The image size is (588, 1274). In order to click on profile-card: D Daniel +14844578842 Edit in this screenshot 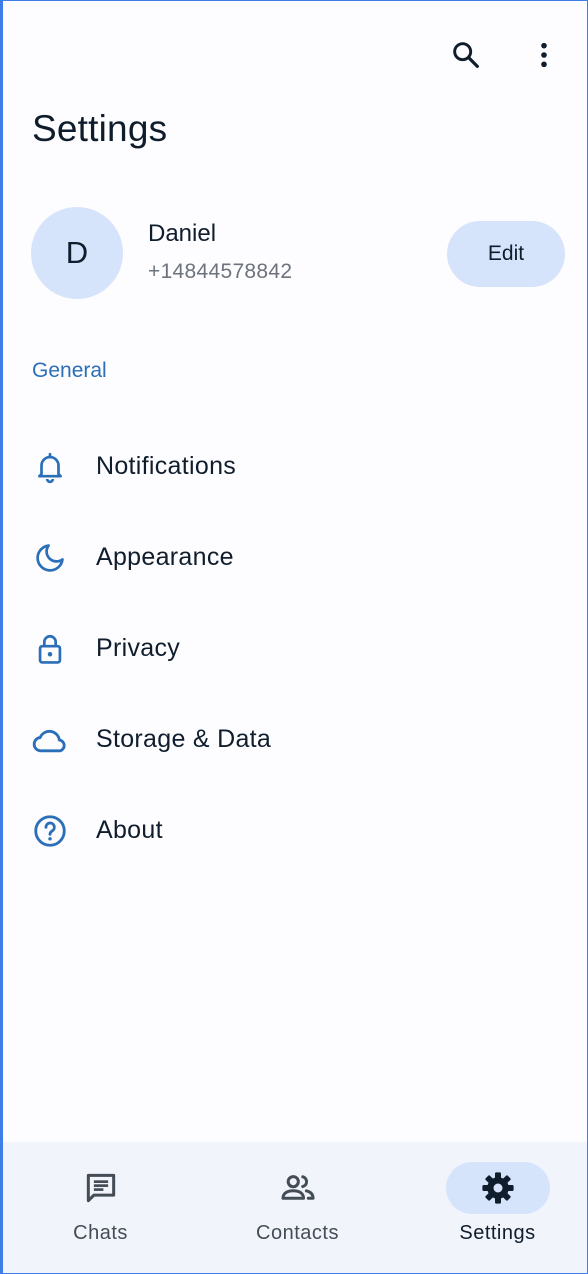, I will do `click(299, 254)`.